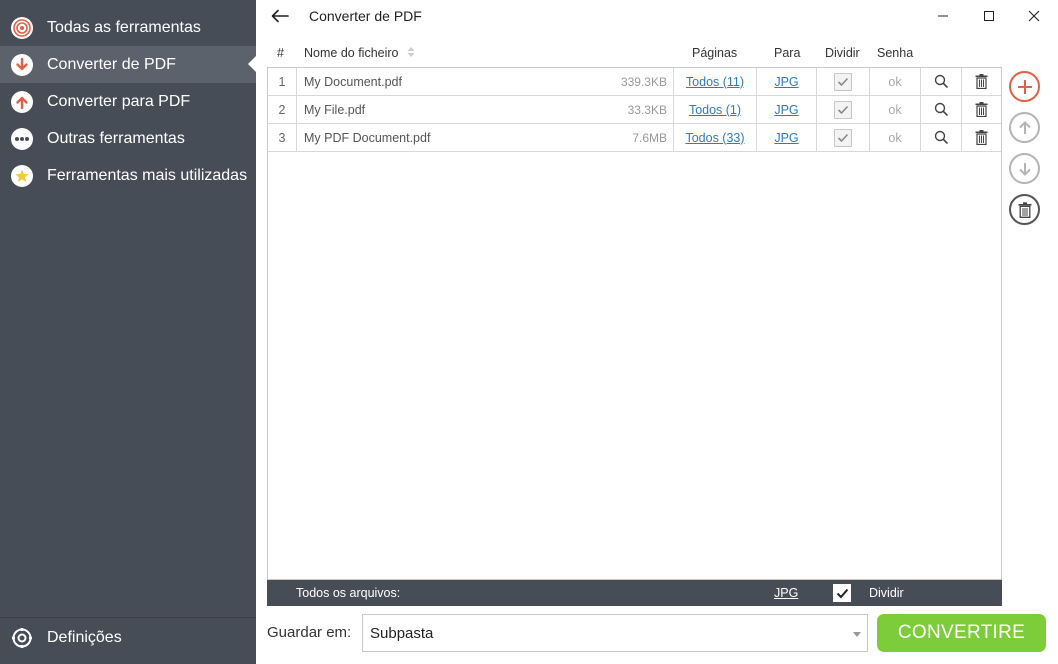 This screenshot has width=1058, height=664. I want to click on title-bar: Converter de PDF, so click(657, 16).